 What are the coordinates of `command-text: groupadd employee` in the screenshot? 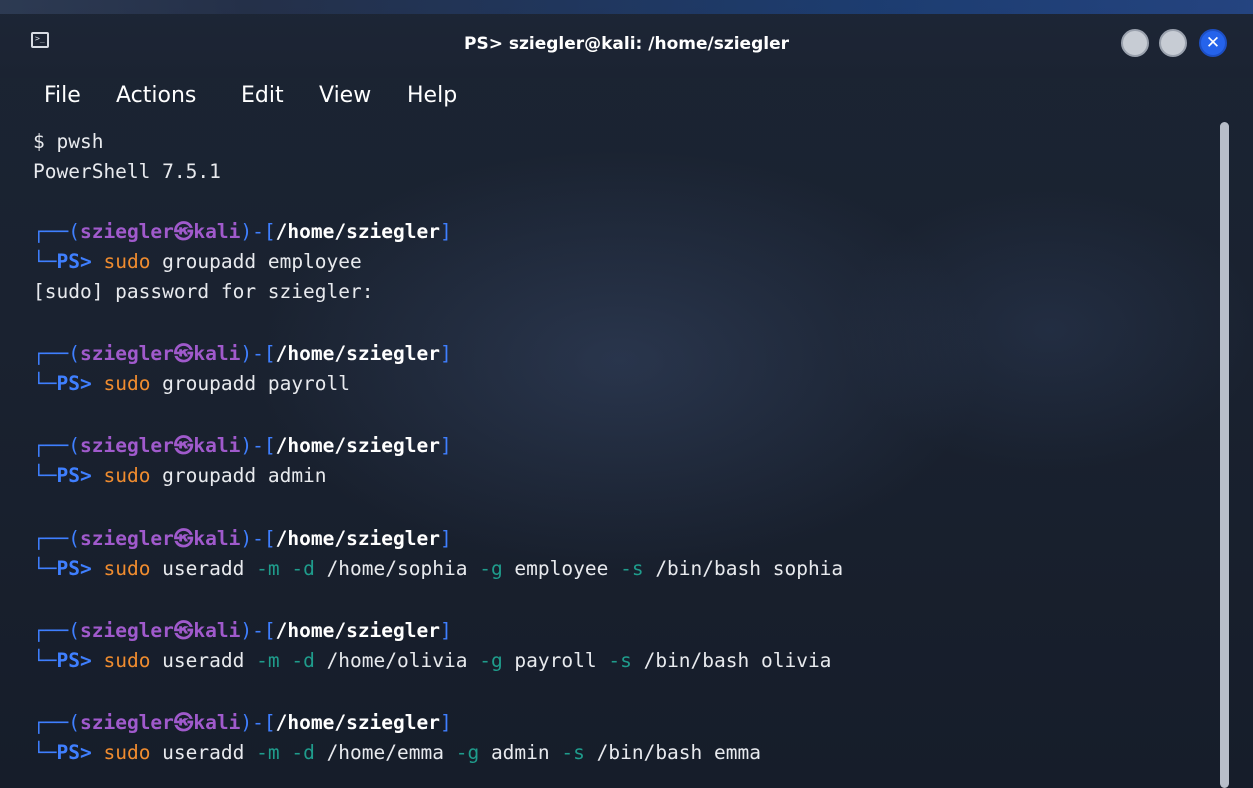 It's located at (256, 261).